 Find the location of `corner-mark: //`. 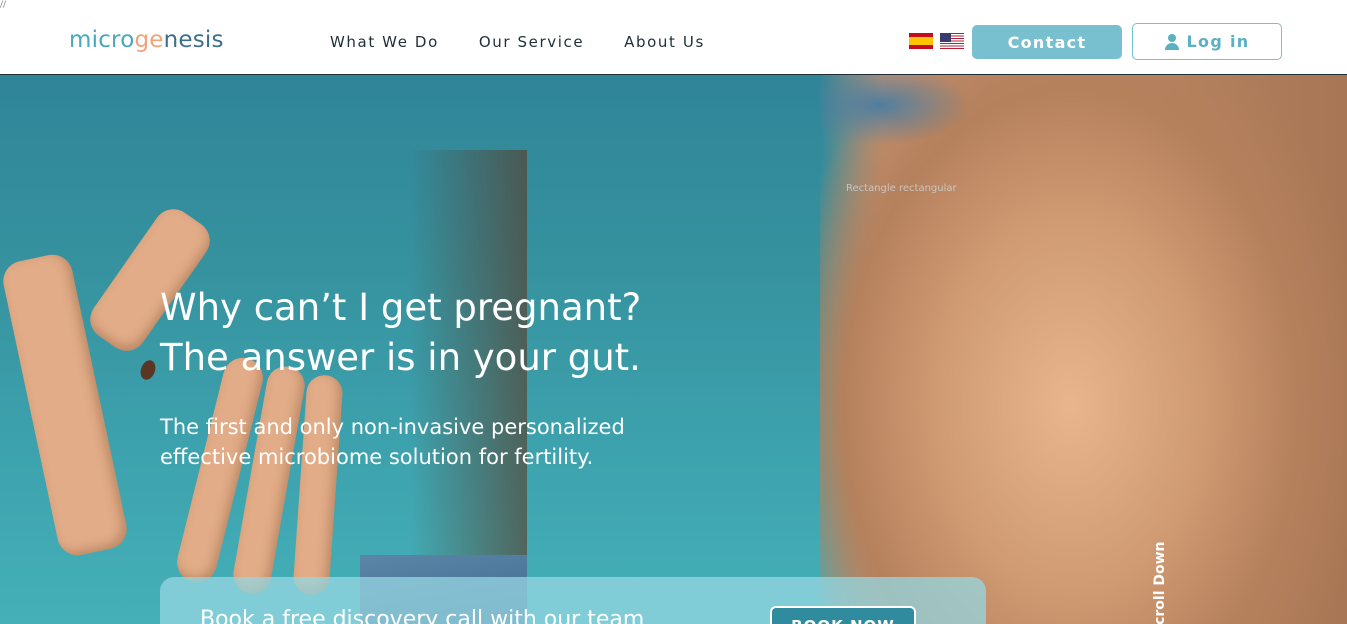

corner-mark: // is located at coordinates (3, 5).